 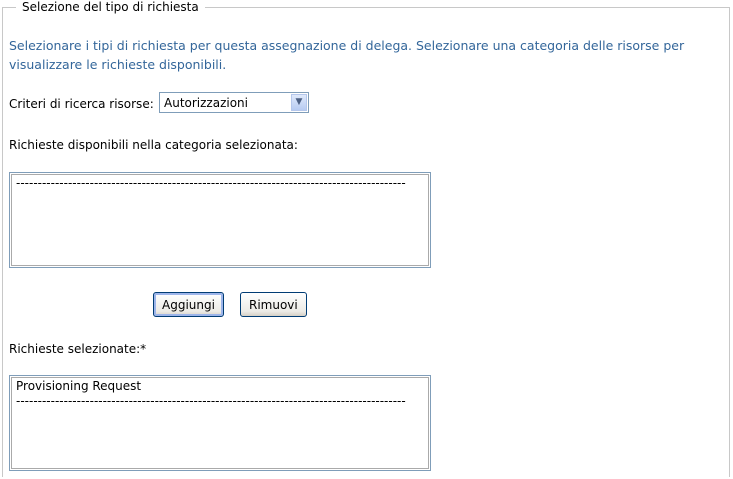 I want to click on add-button: Aggiungi, so click(x=188, y=304).